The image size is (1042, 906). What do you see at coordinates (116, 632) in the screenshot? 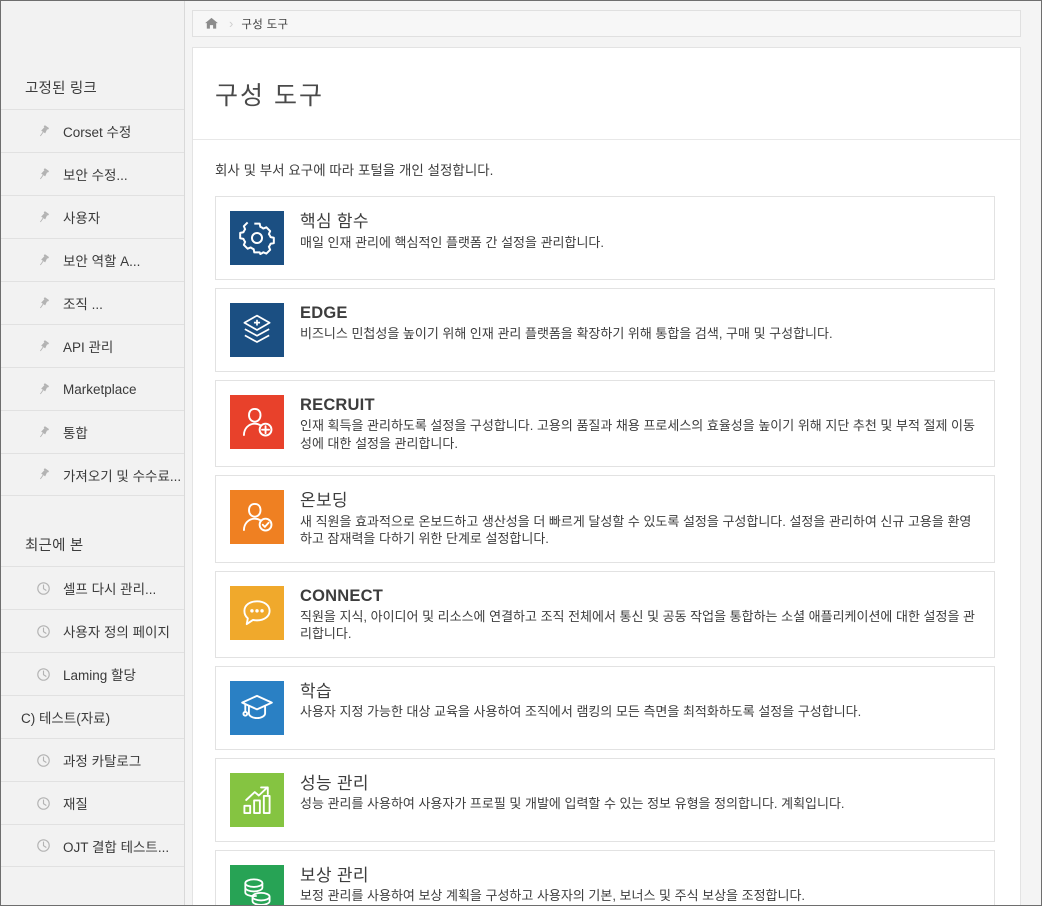
I see `sidebar-item-label: 사용자 정의 페이지` at bounding box center [116, 632].